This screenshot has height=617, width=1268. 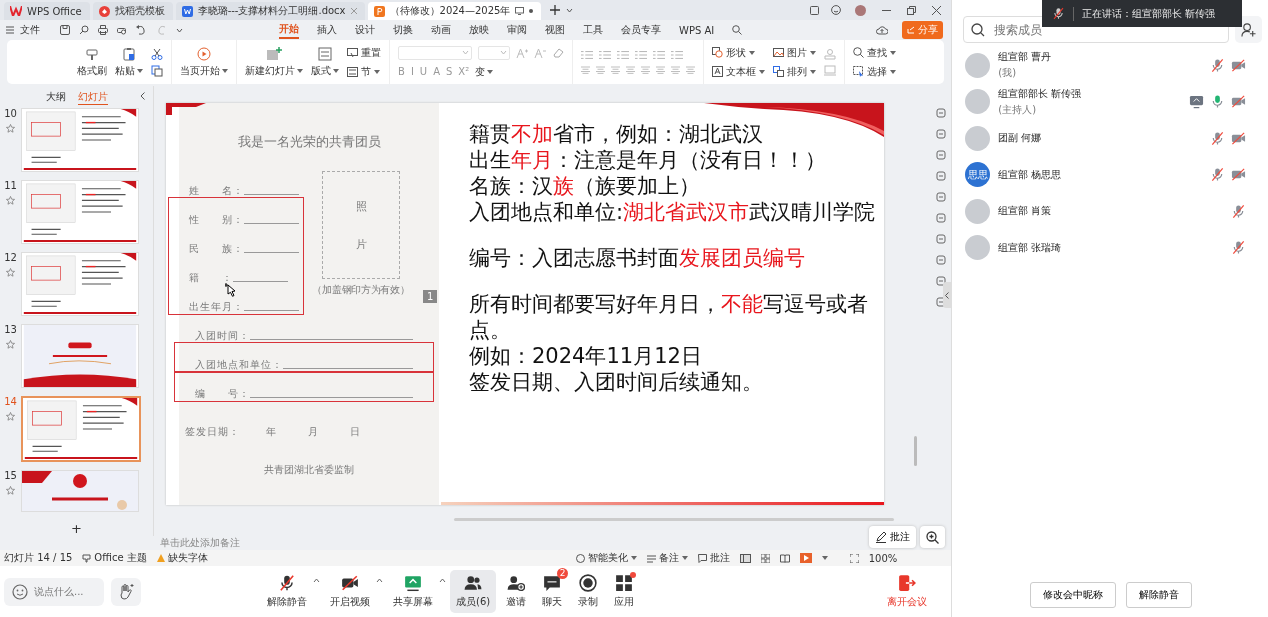 I want to click on slide-text-line: 编号：入团志愿书封面发展团员编号, so click(x=637, y=258).